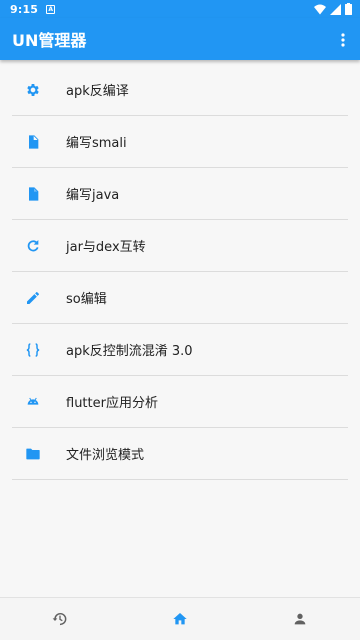 The width and height of the screenshot is (360, 640). I want to click on home-icon, so click(180, 619).